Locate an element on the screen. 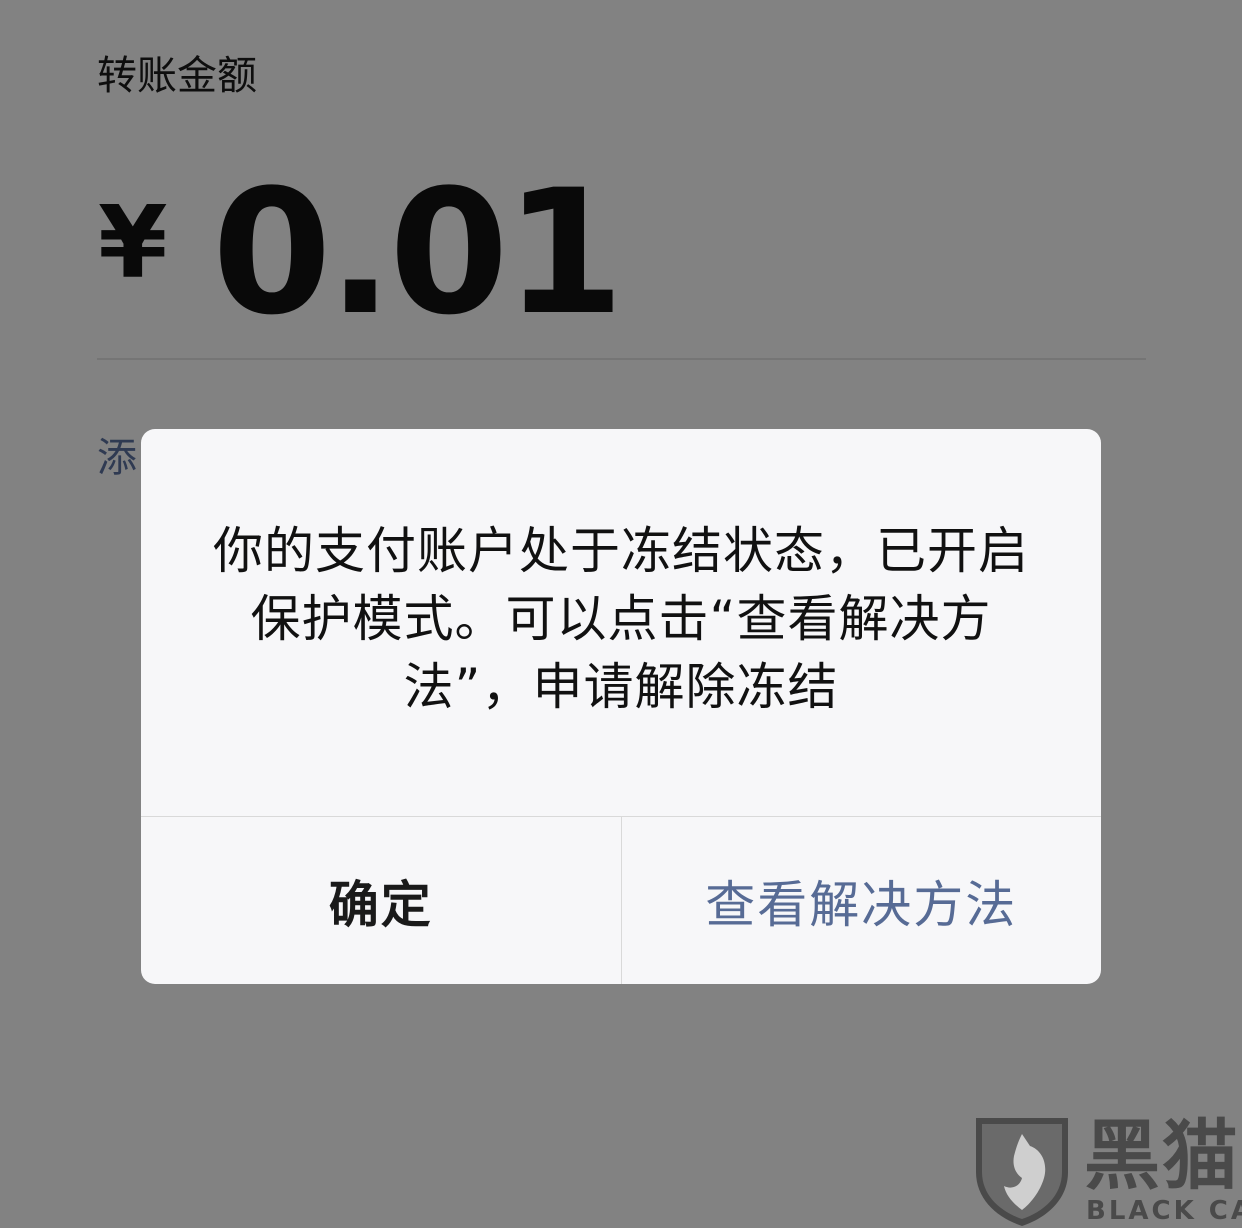 The height and width of the screenshot is (1228, 1242). black-cat-watermark: 黑猫 BLACK CAT is located at coordinates (1107, 1170).